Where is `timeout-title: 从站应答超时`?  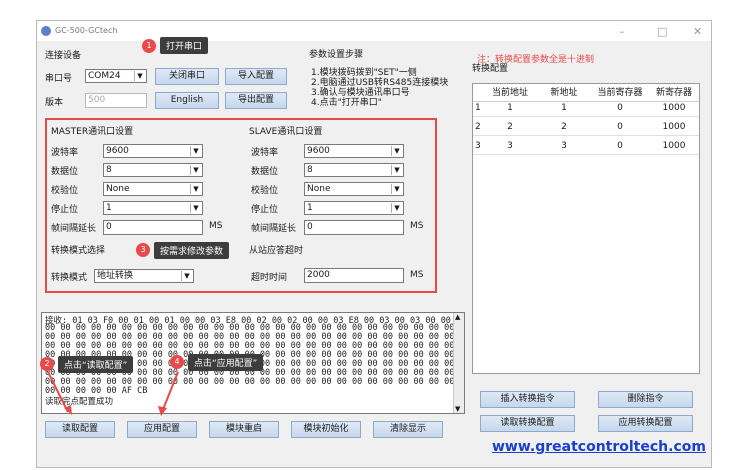
timeout-title: 从站应答超时 is located at coordinates (276, 251).